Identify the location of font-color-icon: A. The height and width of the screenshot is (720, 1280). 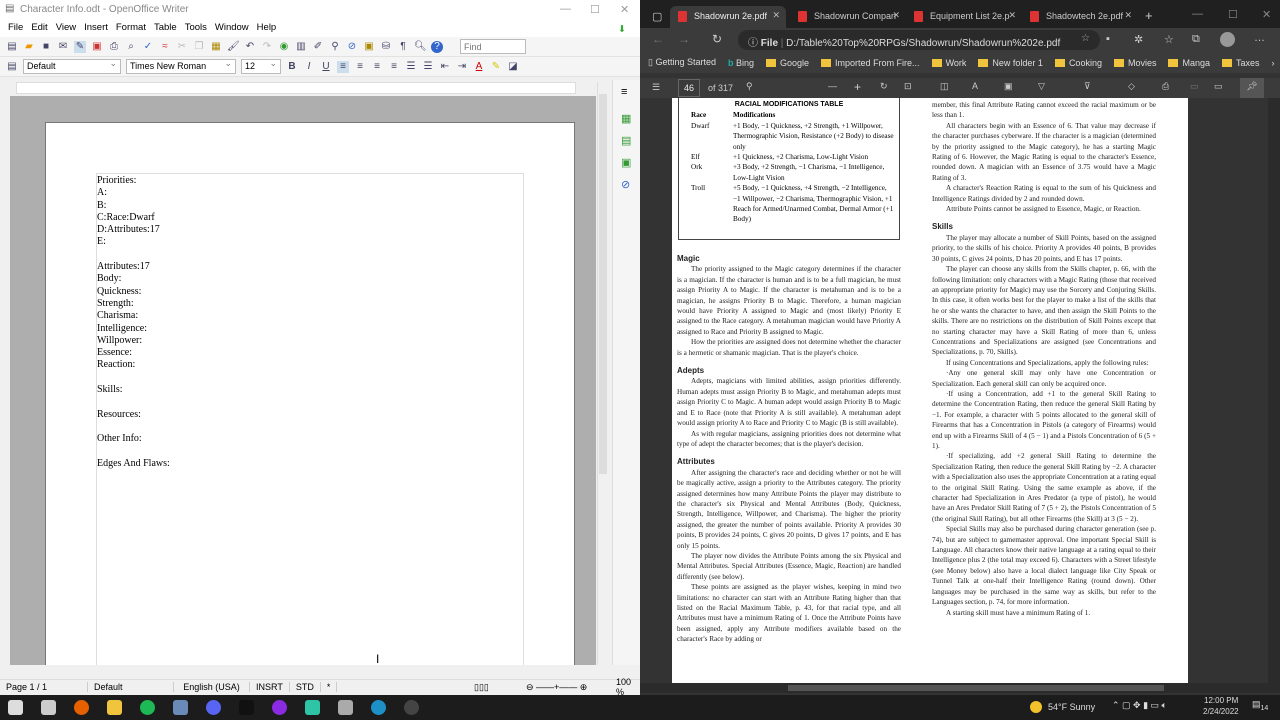
(479, 67).